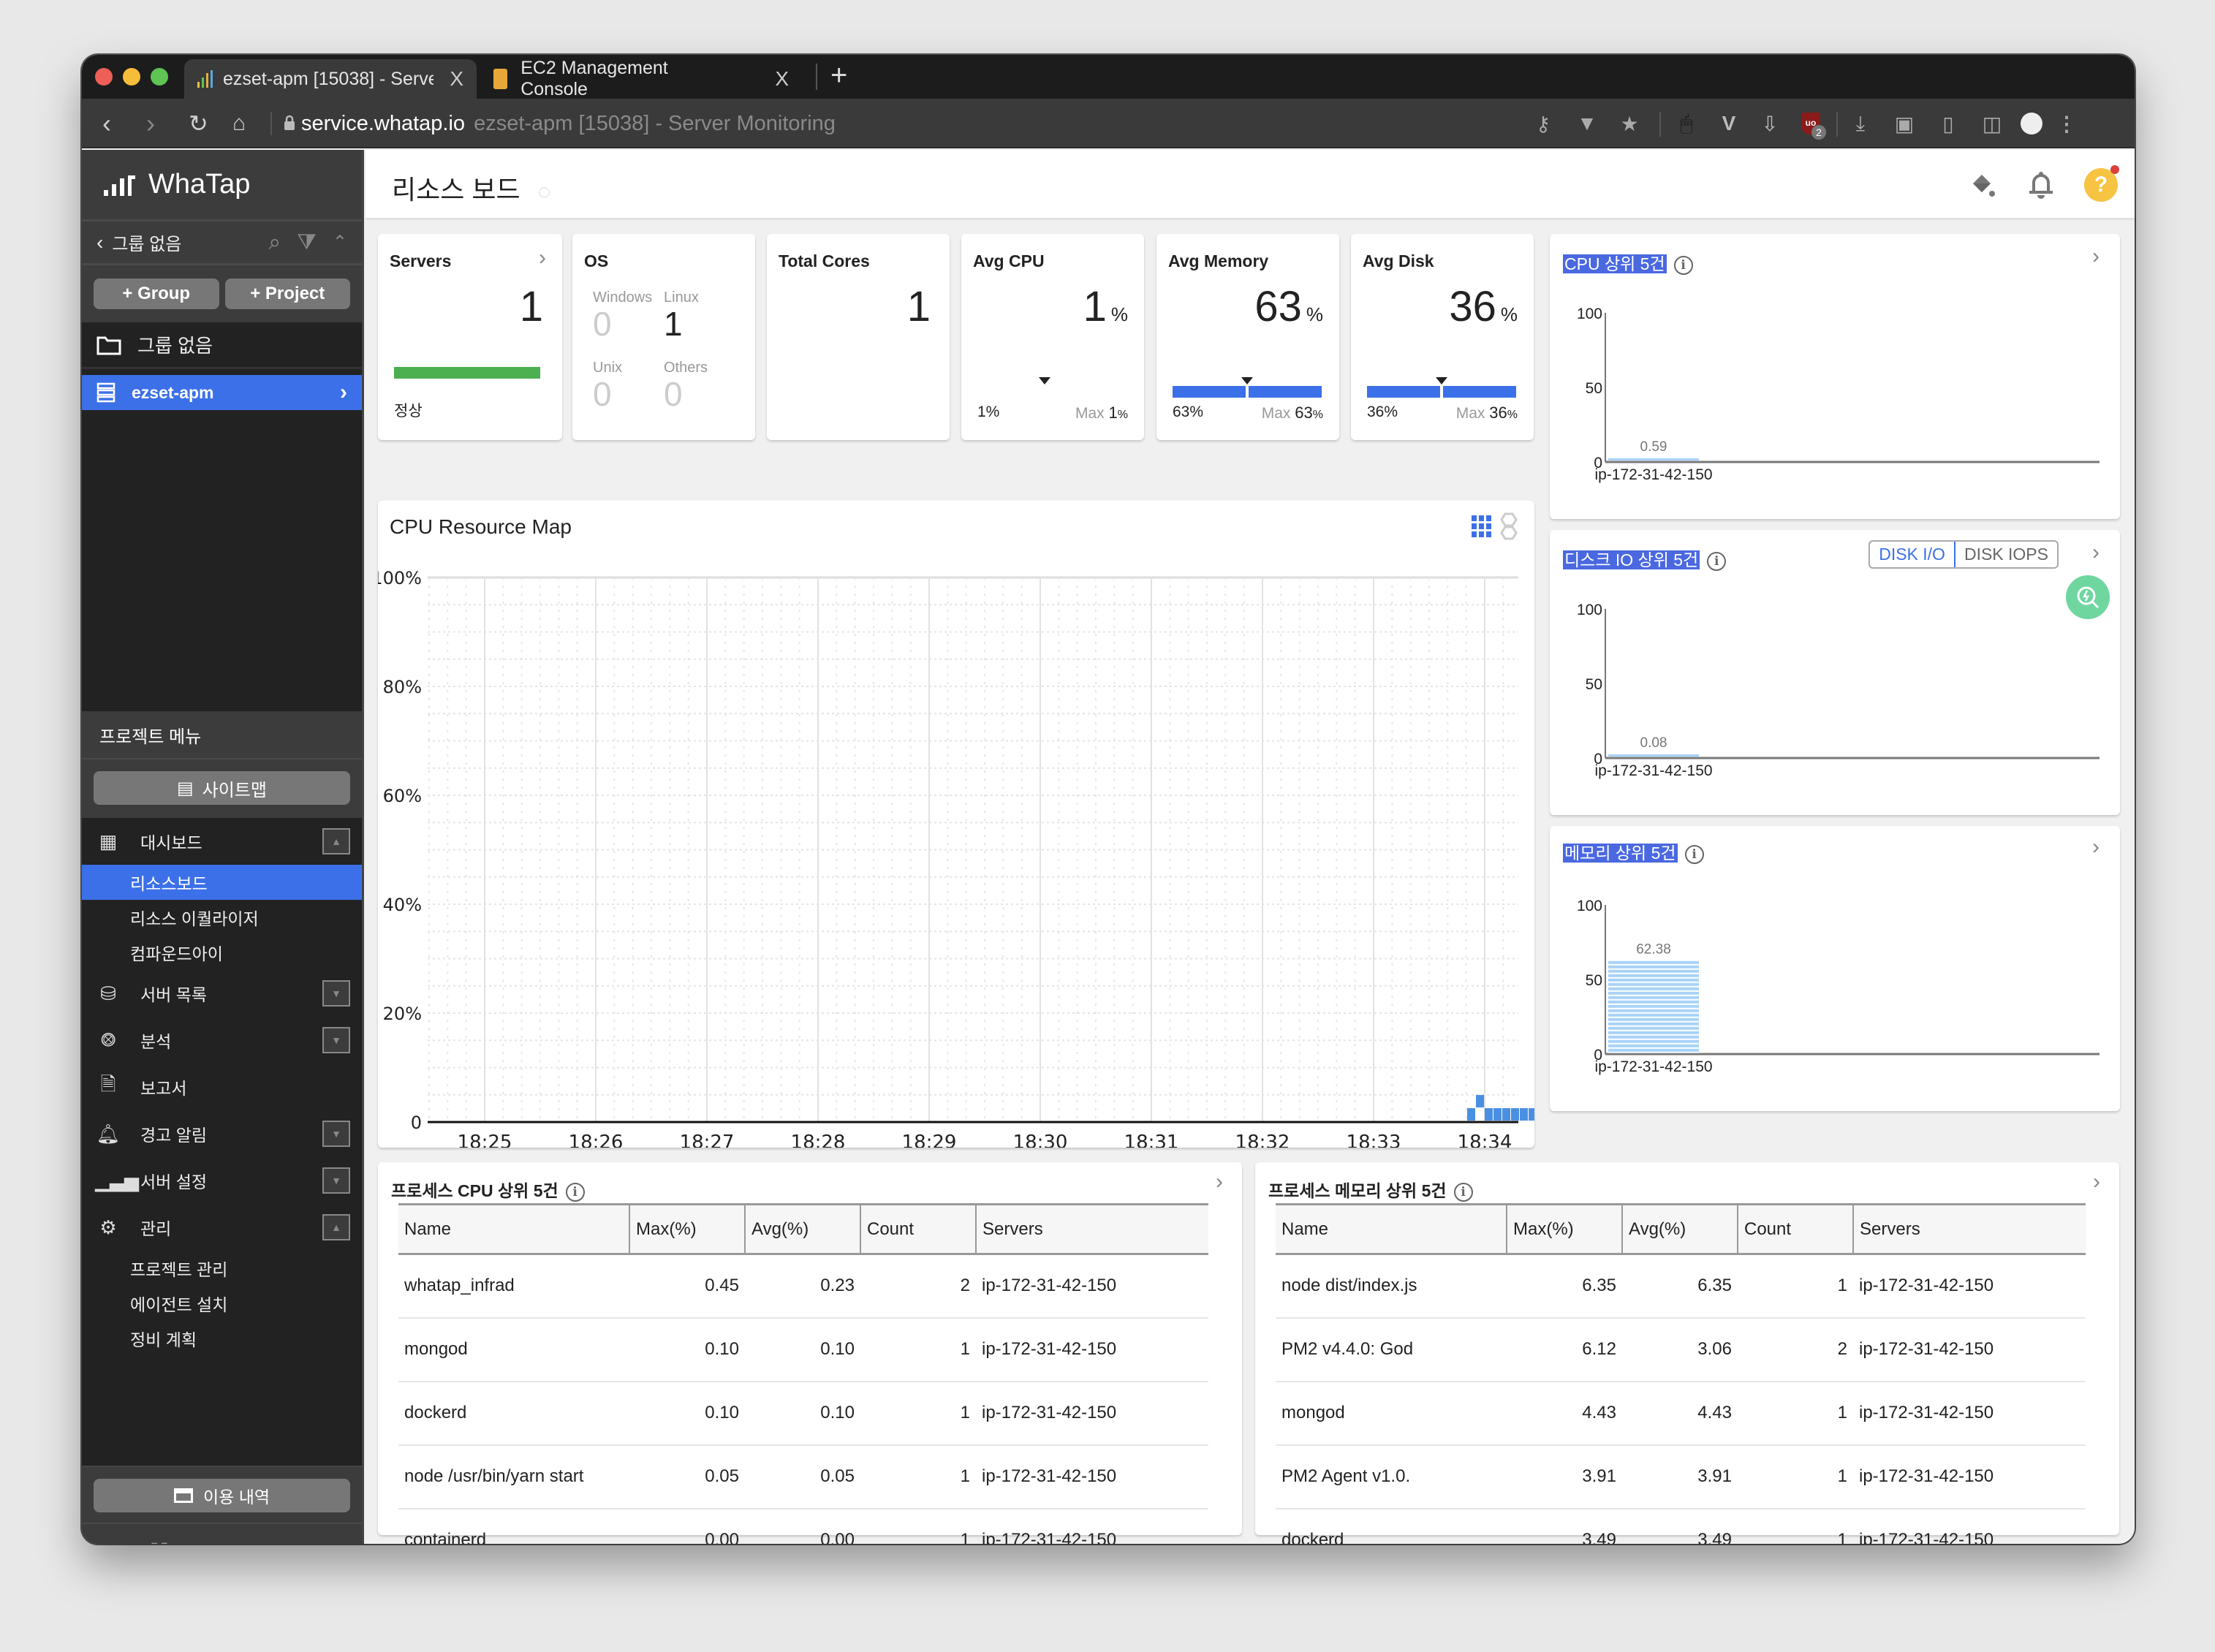  What do you see at coordinates (331, 79) in the screenshot?
I see `tab-whatap: ezset-apm [15038] - Server M X` at bounding box center [331, 79].